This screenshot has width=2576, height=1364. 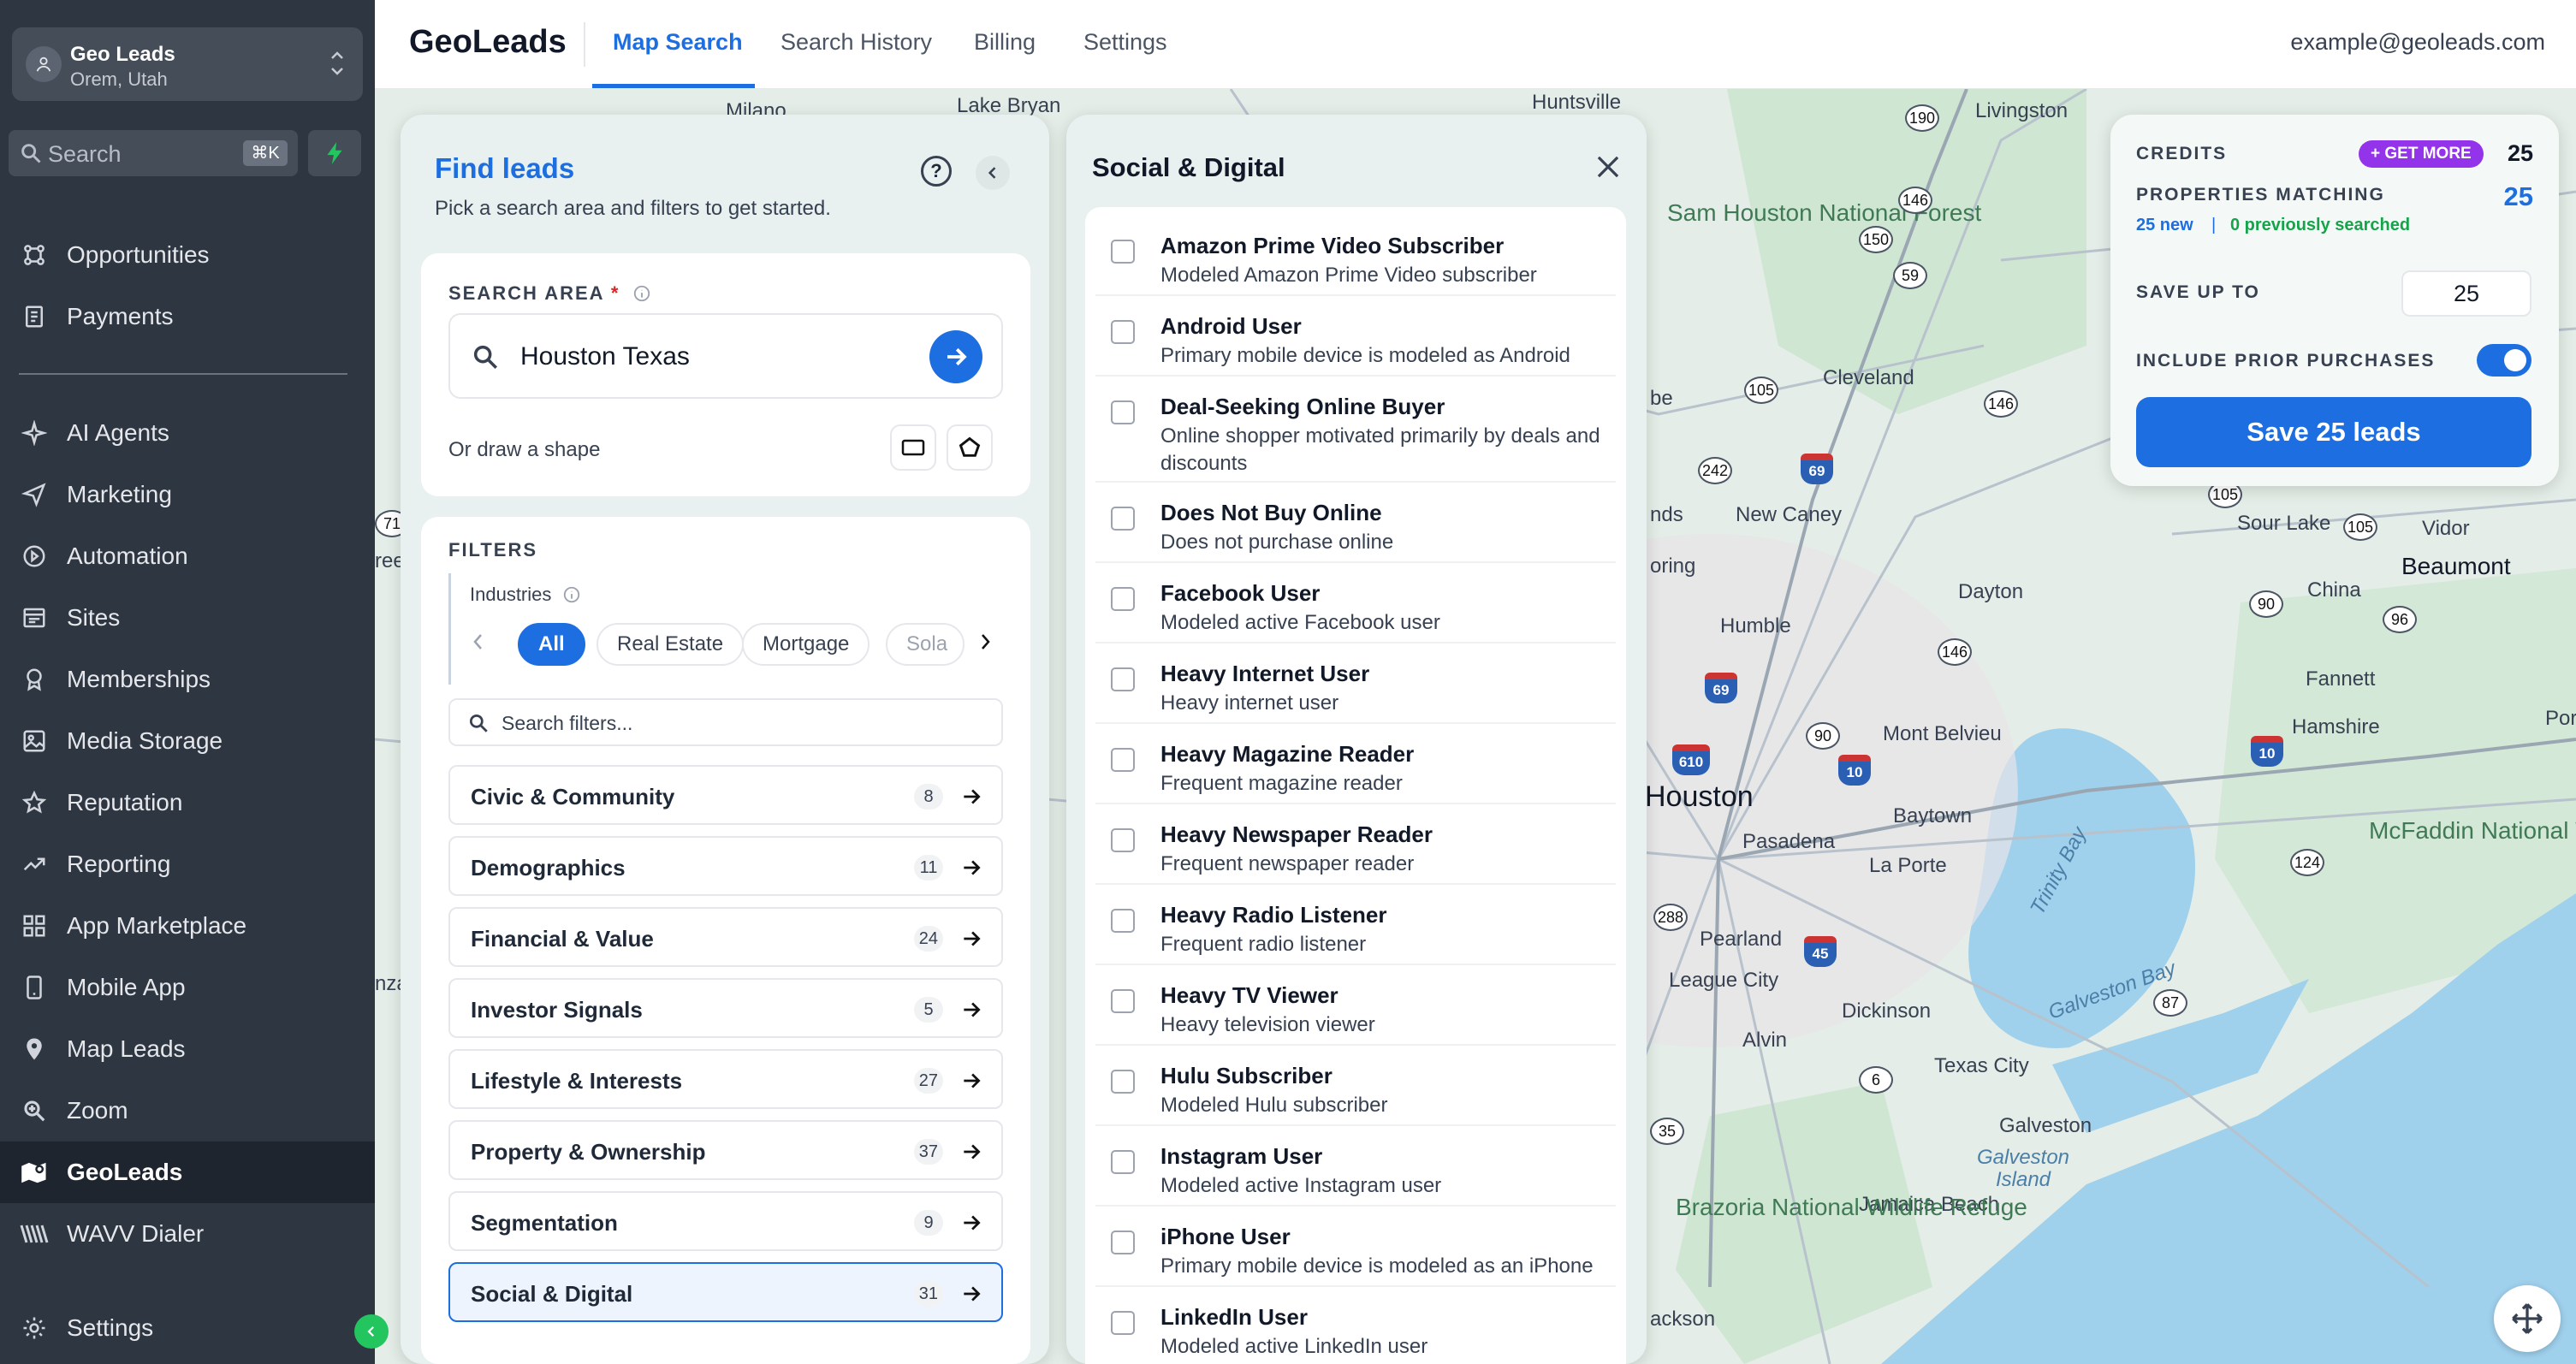 I want to click on industries-section: Industries All Real Estate Mortgage Sola, so click(x=725, y=629).